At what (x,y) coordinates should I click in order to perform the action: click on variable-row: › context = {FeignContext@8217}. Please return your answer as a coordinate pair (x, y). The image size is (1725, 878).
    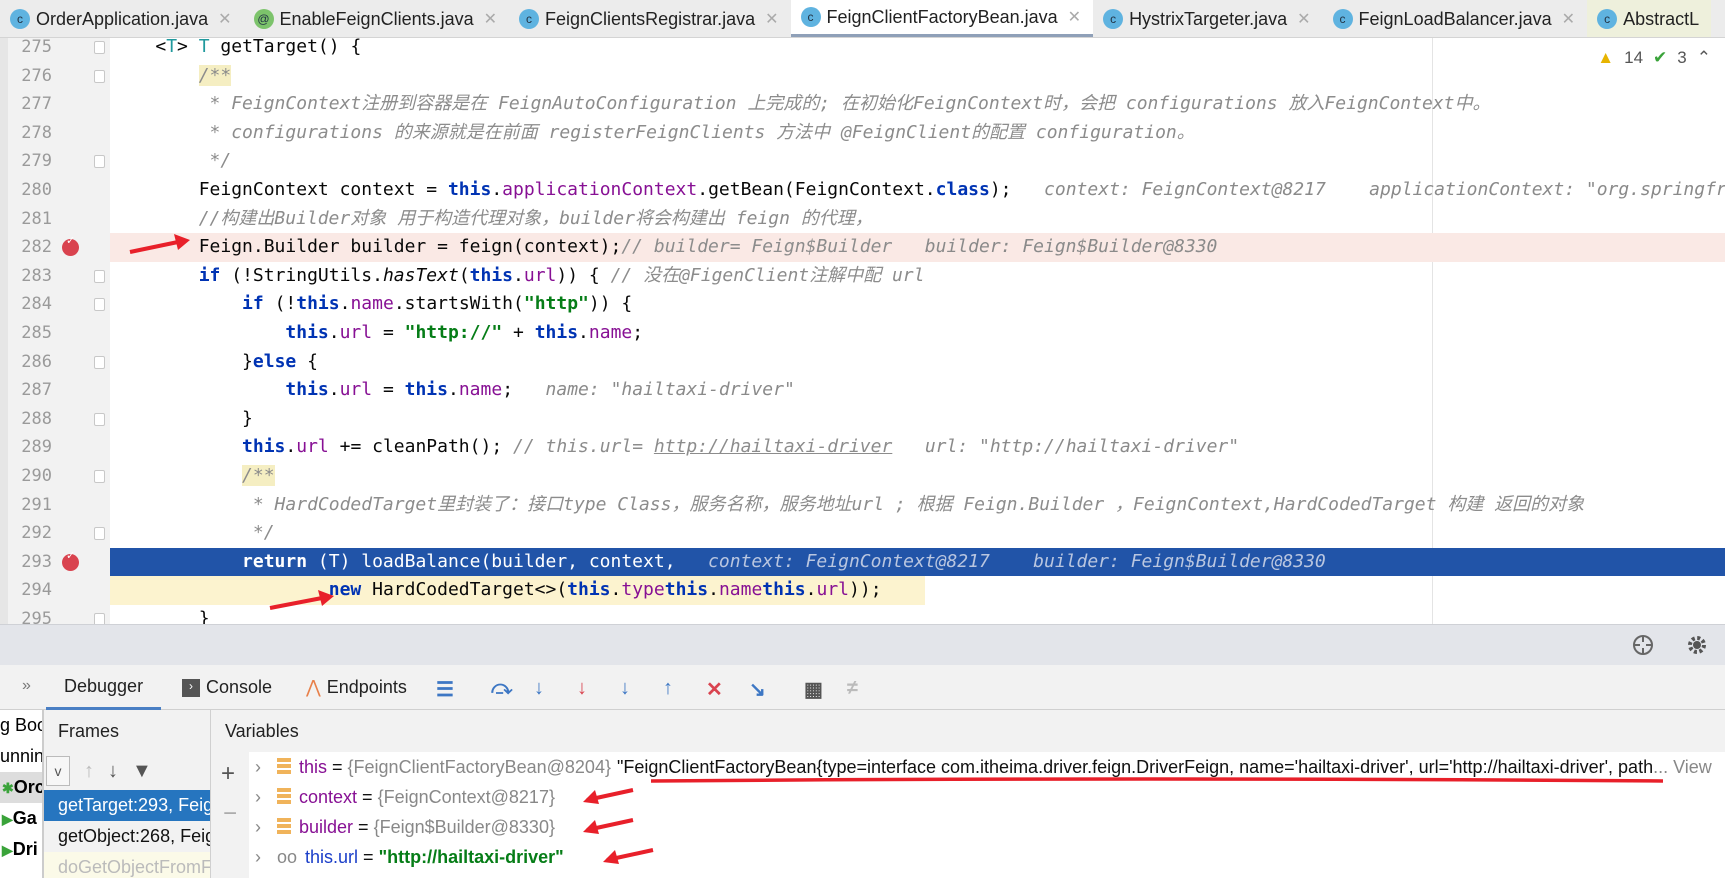
    Looking at the image, I should click on (987, 797).